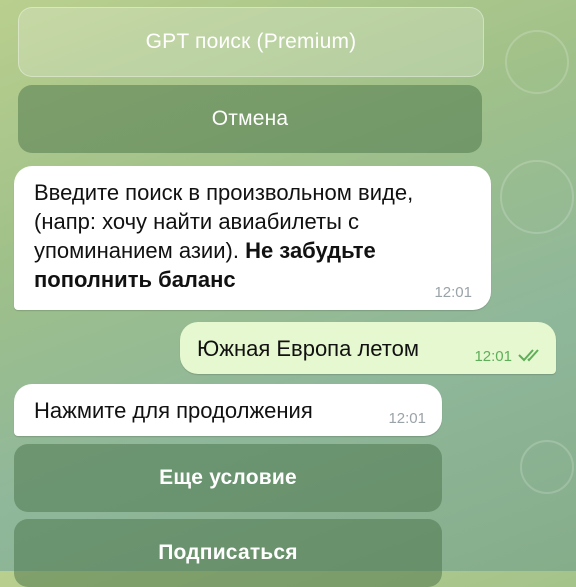 This screenshot has width=576, height=587. Describe the element at coordinates (173, 410) in the screenshot. I see `message-text: Нажмите для продолжения` at that location.